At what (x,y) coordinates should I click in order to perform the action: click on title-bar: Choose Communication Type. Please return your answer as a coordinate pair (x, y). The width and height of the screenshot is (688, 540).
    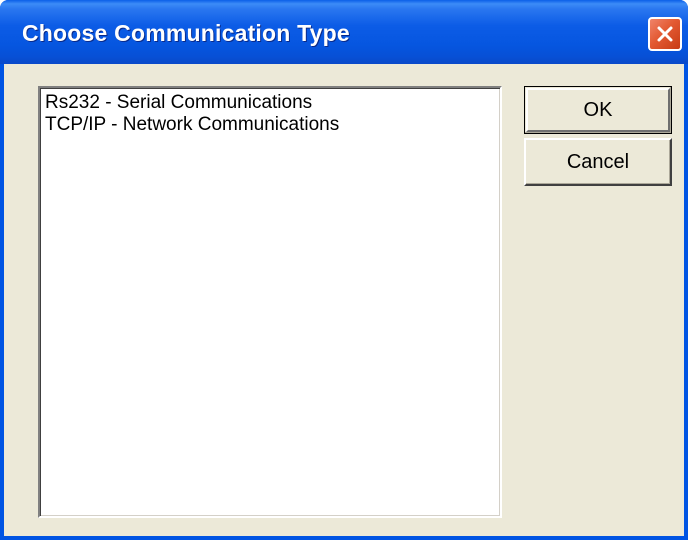
    Looking at the image, I should click on (344, 32).